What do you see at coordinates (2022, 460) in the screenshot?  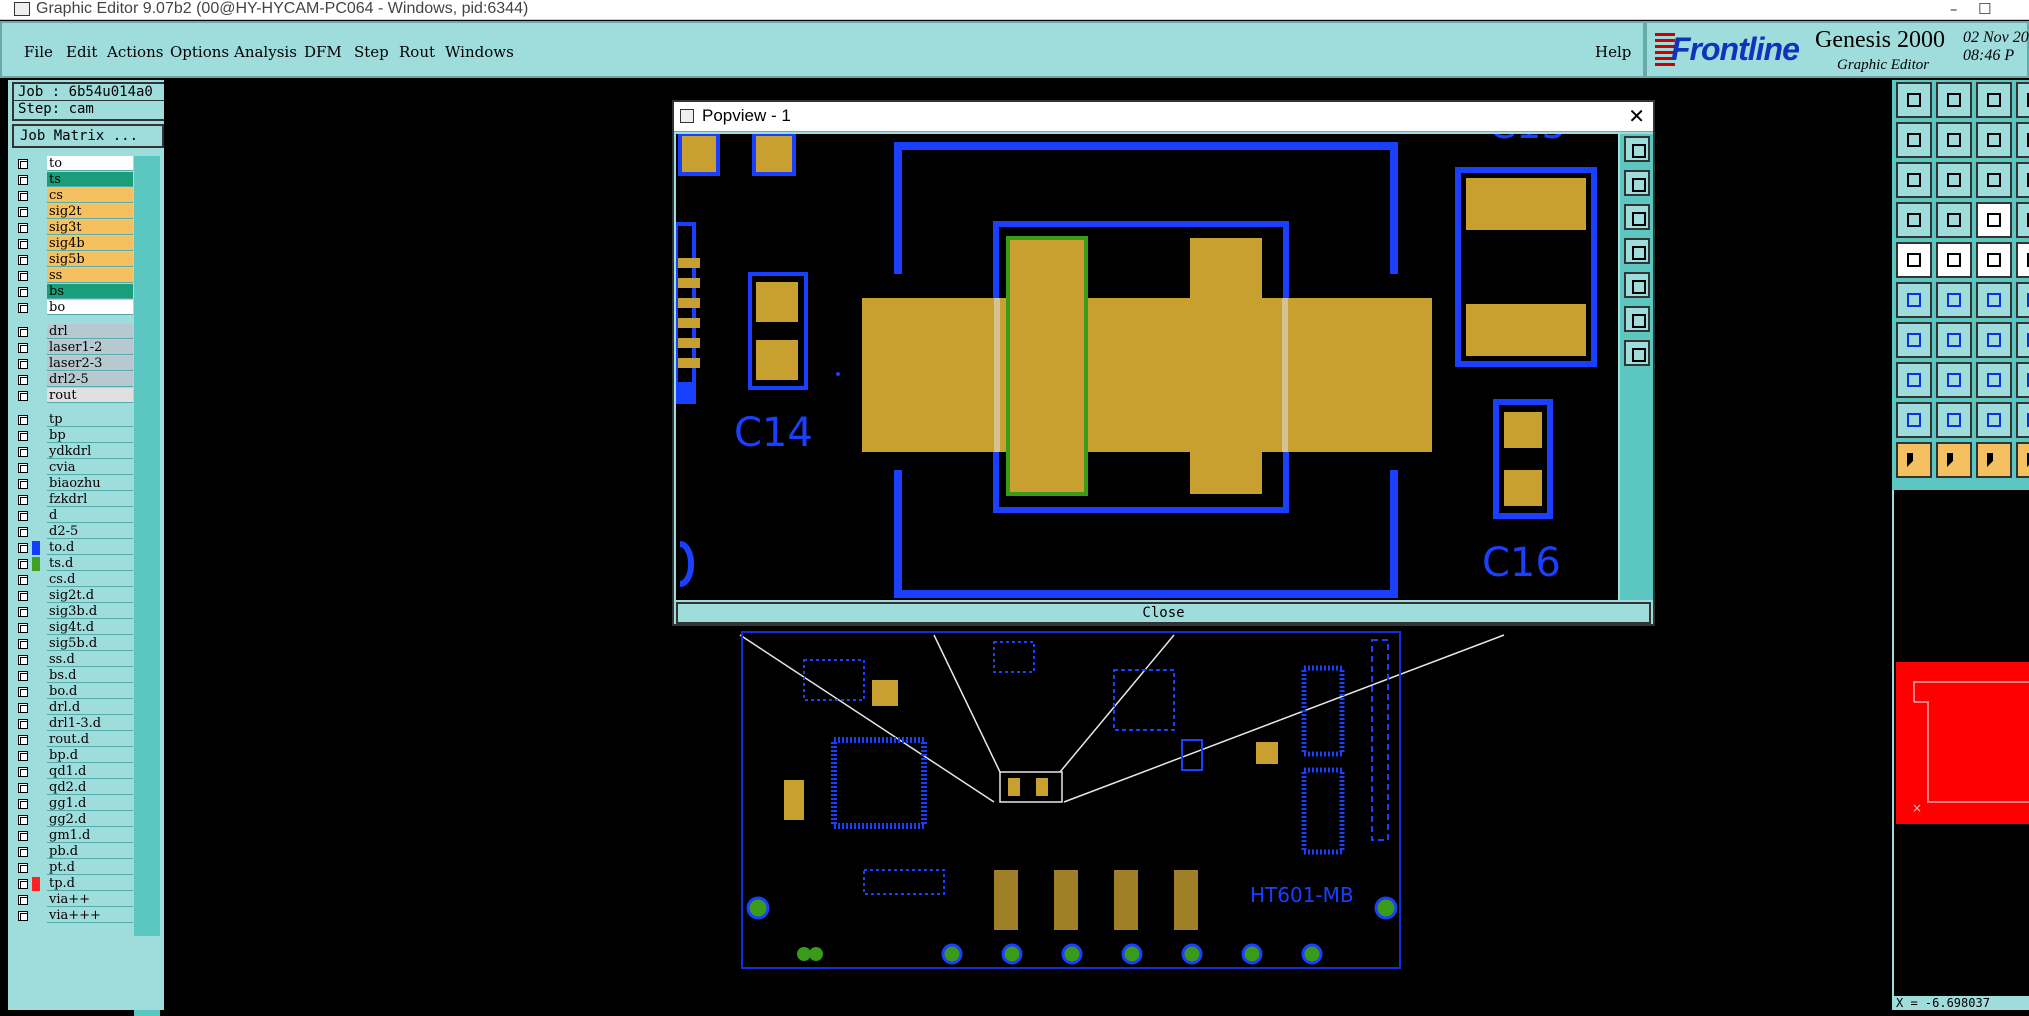 I see `tool-button-9-3-icon` at bounding box center [2022, 460].